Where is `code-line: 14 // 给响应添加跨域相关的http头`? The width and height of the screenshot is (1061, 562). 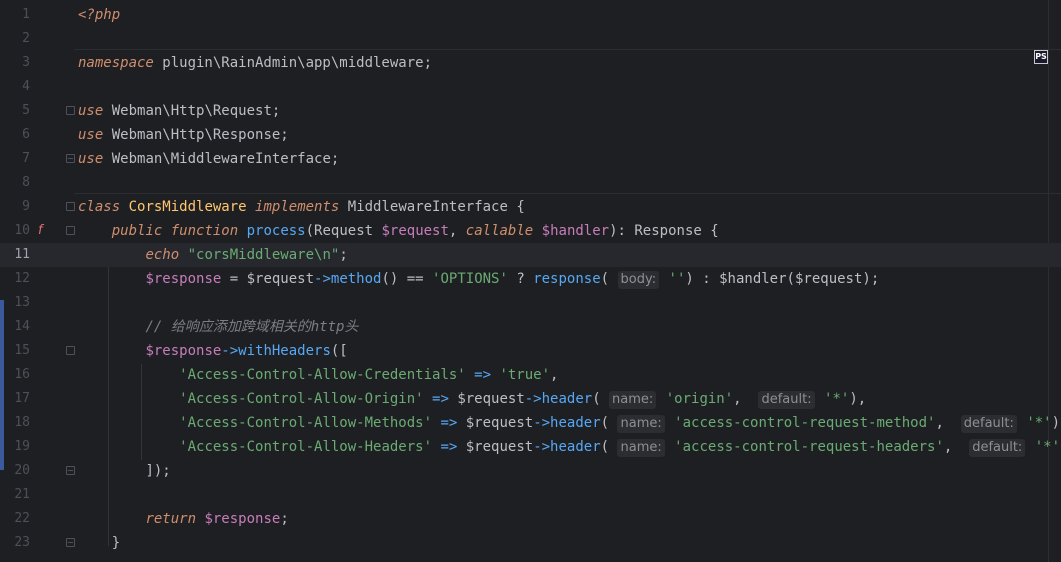
code-line: 14 // 给响应添加跨域相关的http头 is located at coordinates (530, 327).